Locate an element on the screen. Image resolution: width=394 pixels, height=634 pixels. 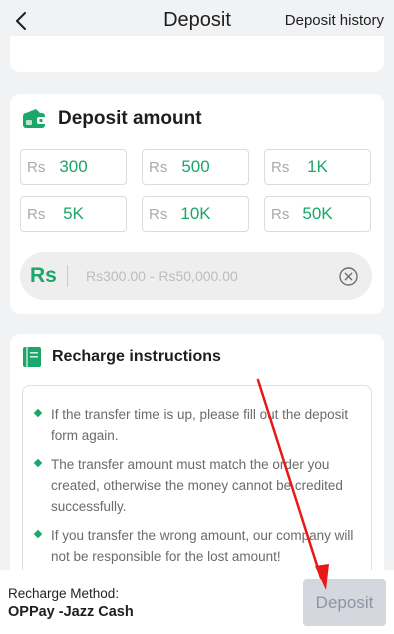
amount-option-300: Rs 300 is located at coordinates (73, 167).